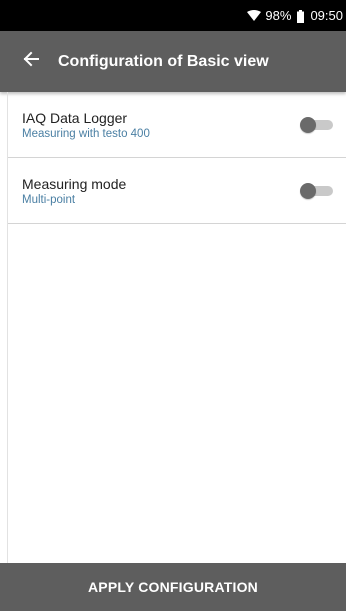 The width and height of the screenshot is (346, 611). Describe the element at coordinates (75, 118) in the screenshot. I see `setting-title: IAQ Data Logger` at that location.